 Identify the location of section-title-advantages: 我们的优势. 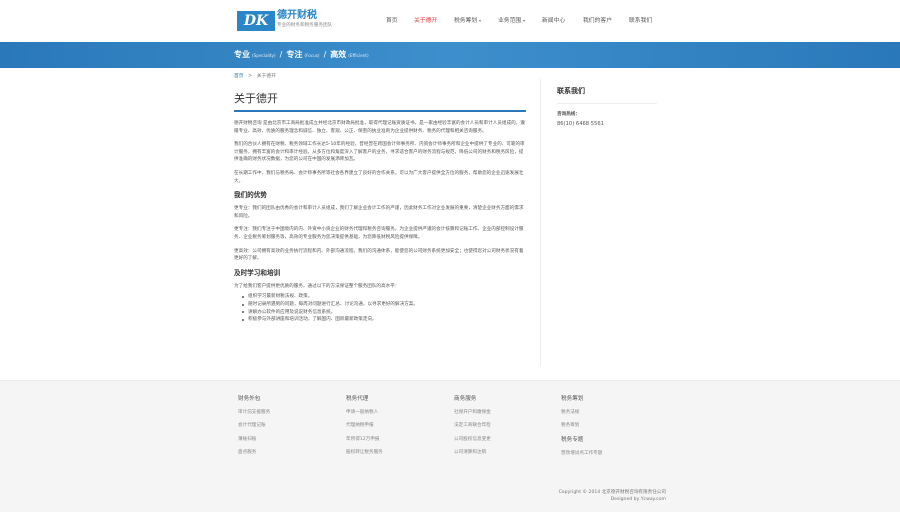
(250, 195).